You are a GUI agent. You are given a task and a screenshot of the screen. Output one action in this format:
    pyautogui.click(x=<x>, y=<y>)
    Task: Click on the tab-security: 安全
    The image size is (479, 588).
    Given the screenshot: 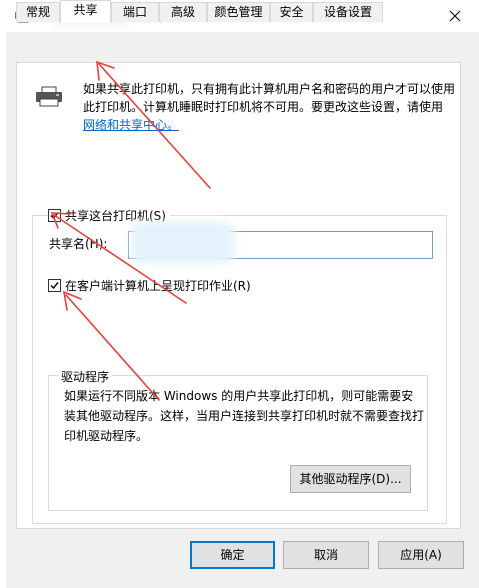 What is the action you would take?
    pyautogui.click(x=291, y=12)
    